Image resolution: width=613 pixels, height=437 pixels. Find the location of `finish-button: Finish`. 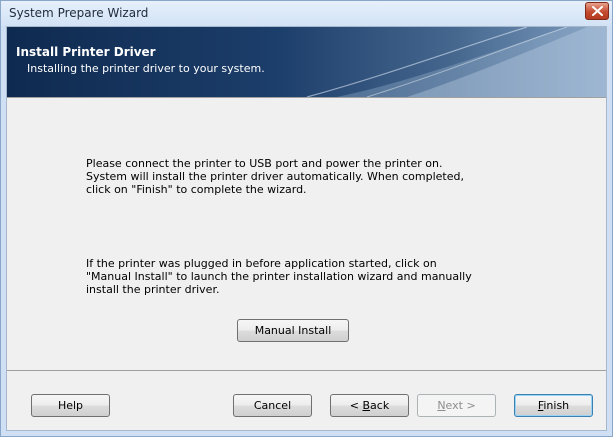

finish-button: Finish is located at coordinates (553, 405).